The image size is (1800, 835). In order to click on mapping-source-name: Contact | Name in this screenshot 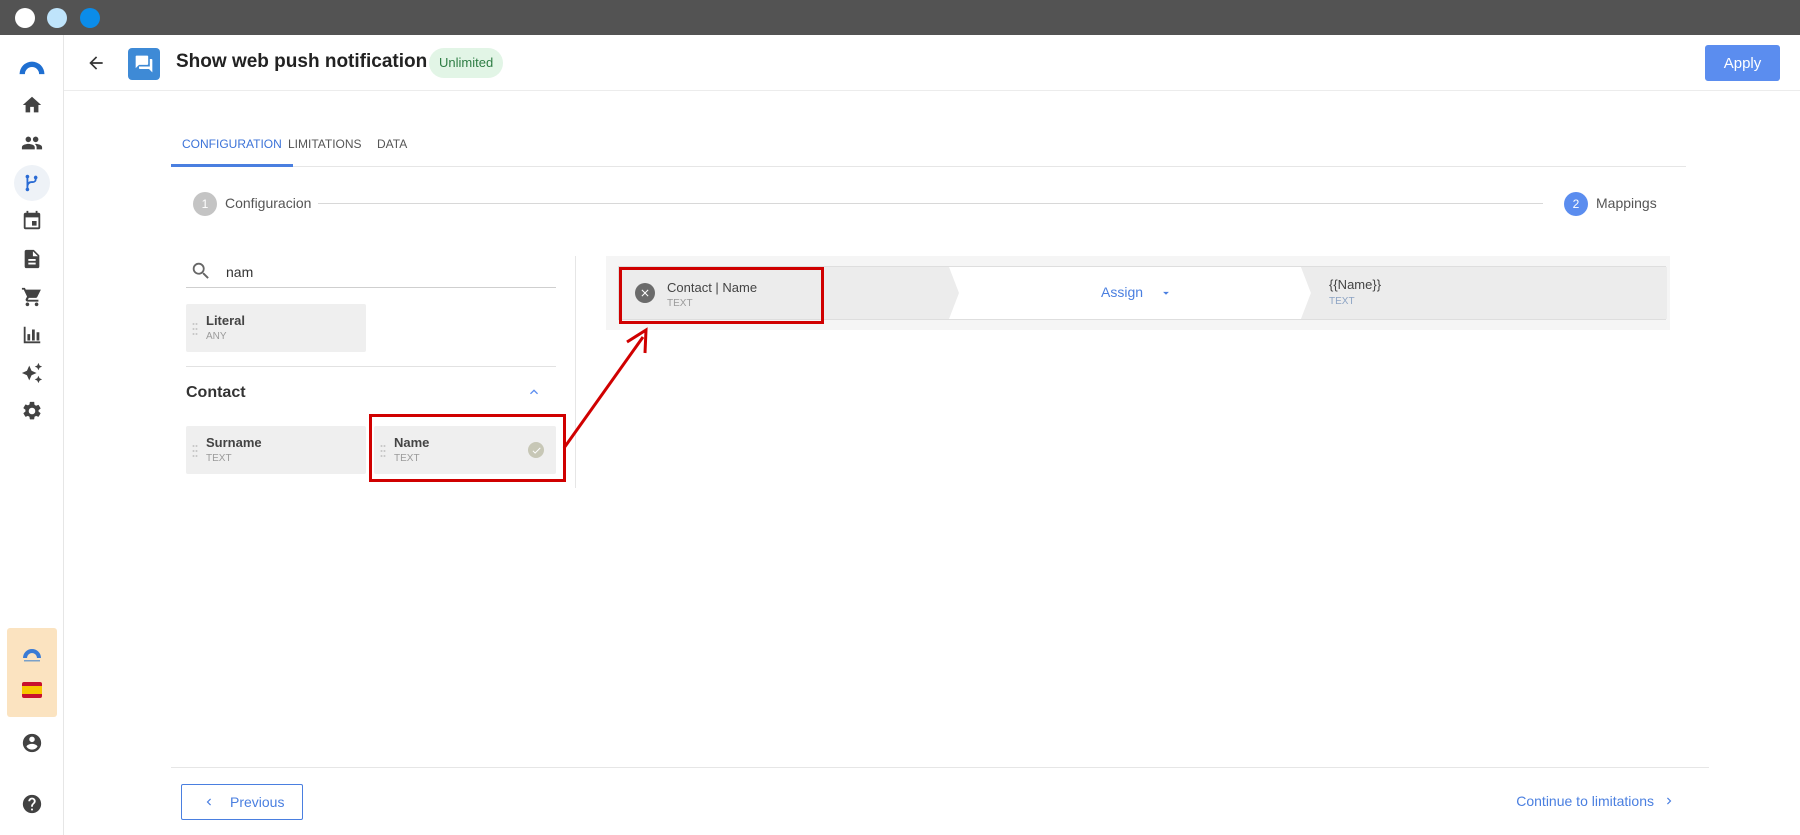, I will do `click(712, 287)`.